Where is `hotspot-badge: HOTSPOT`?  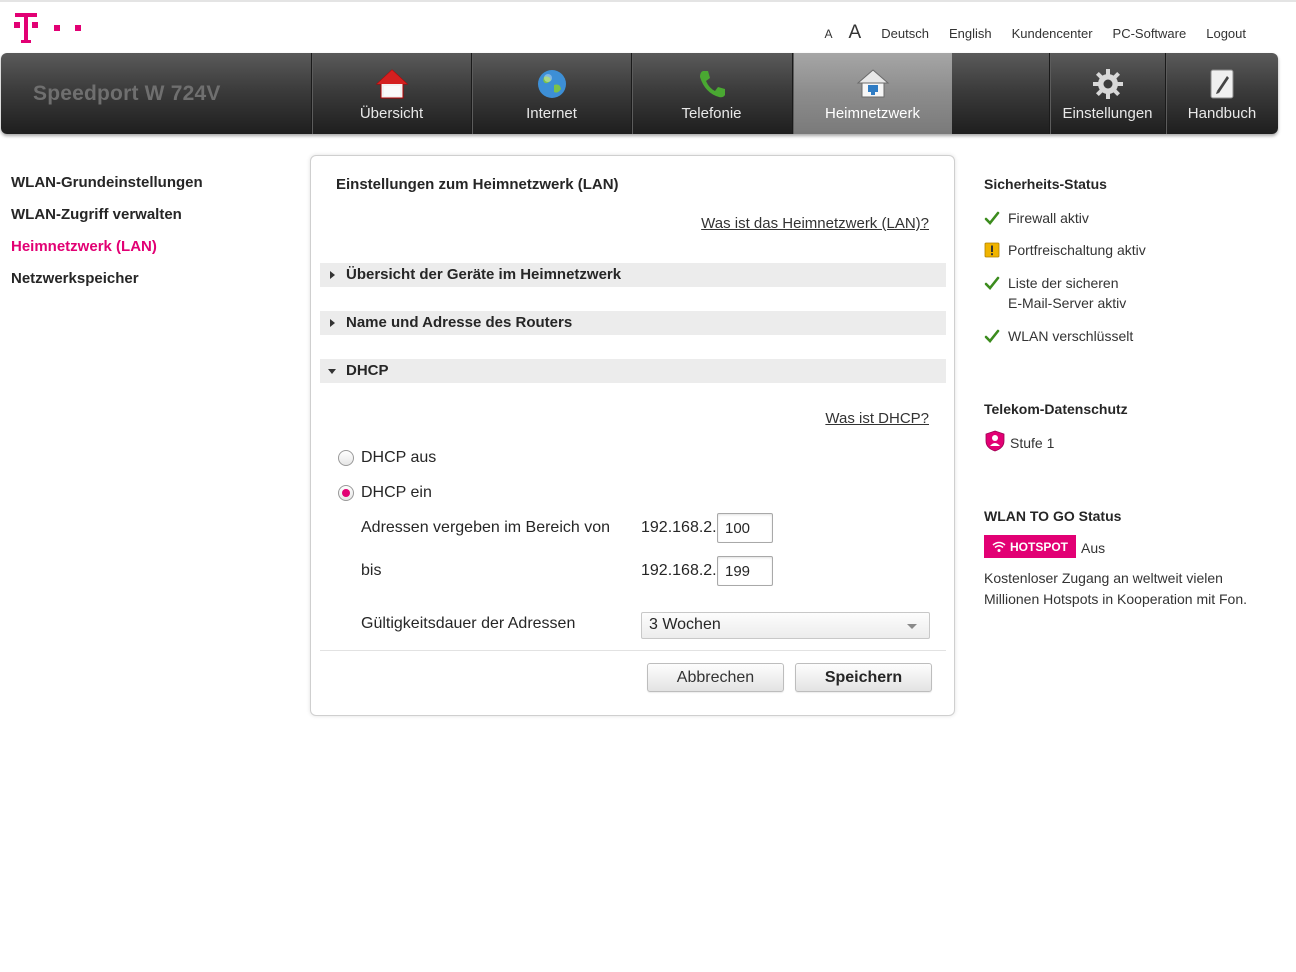
hotspot-badge: HOTSPOT is located at coordinates (1030, 546).